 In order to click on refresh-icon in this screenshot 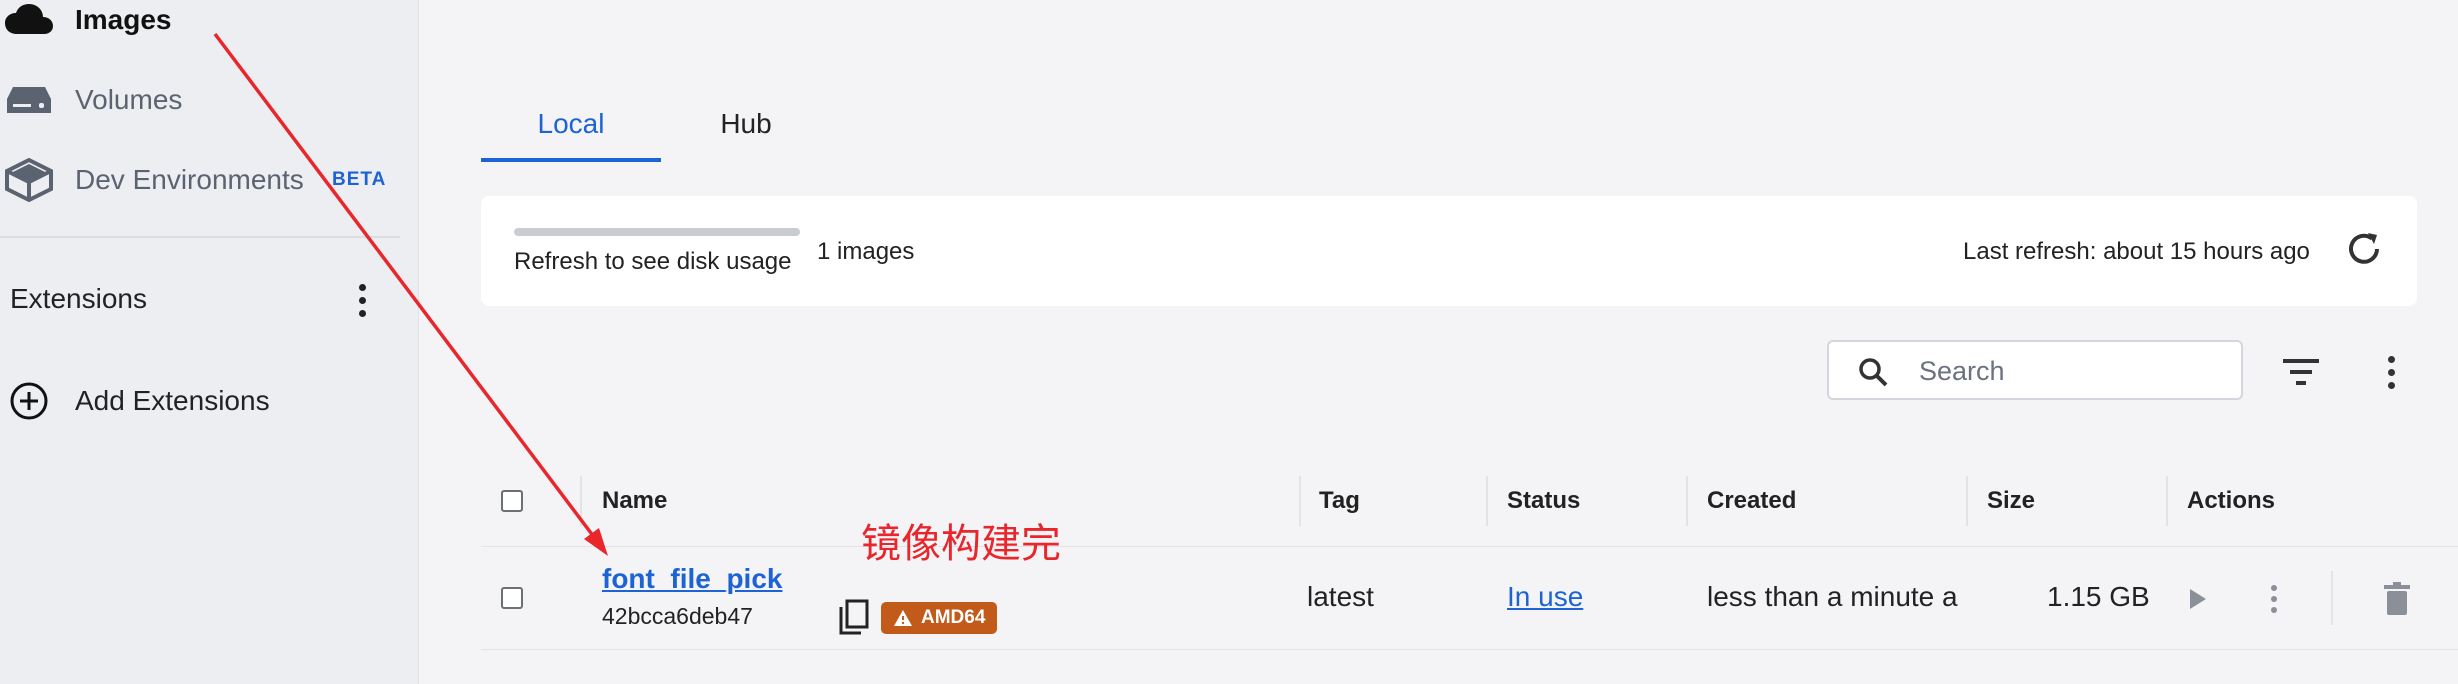, I will do `click(2364, 248)`.